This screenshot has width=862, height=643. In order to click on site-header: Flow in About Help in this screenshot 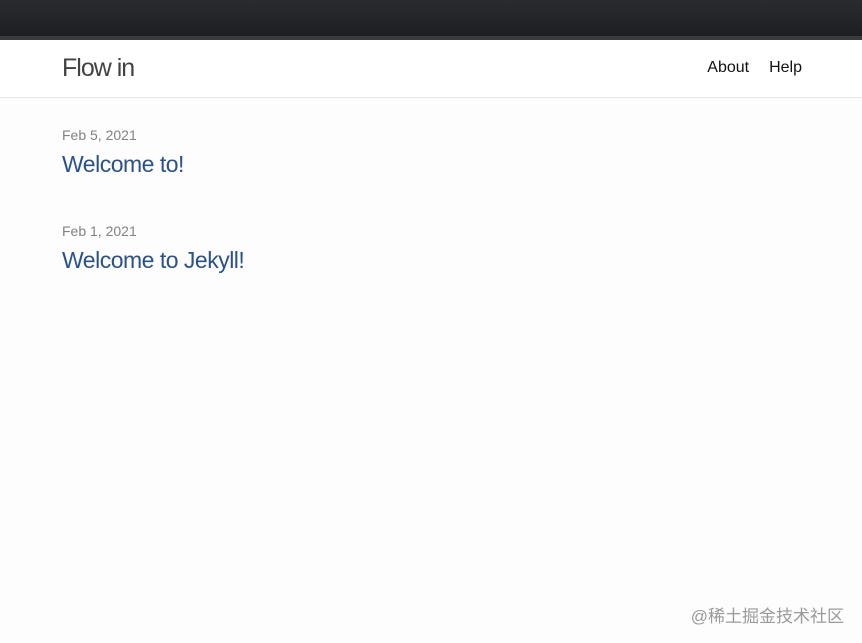, I will do `click(431, 69)`.